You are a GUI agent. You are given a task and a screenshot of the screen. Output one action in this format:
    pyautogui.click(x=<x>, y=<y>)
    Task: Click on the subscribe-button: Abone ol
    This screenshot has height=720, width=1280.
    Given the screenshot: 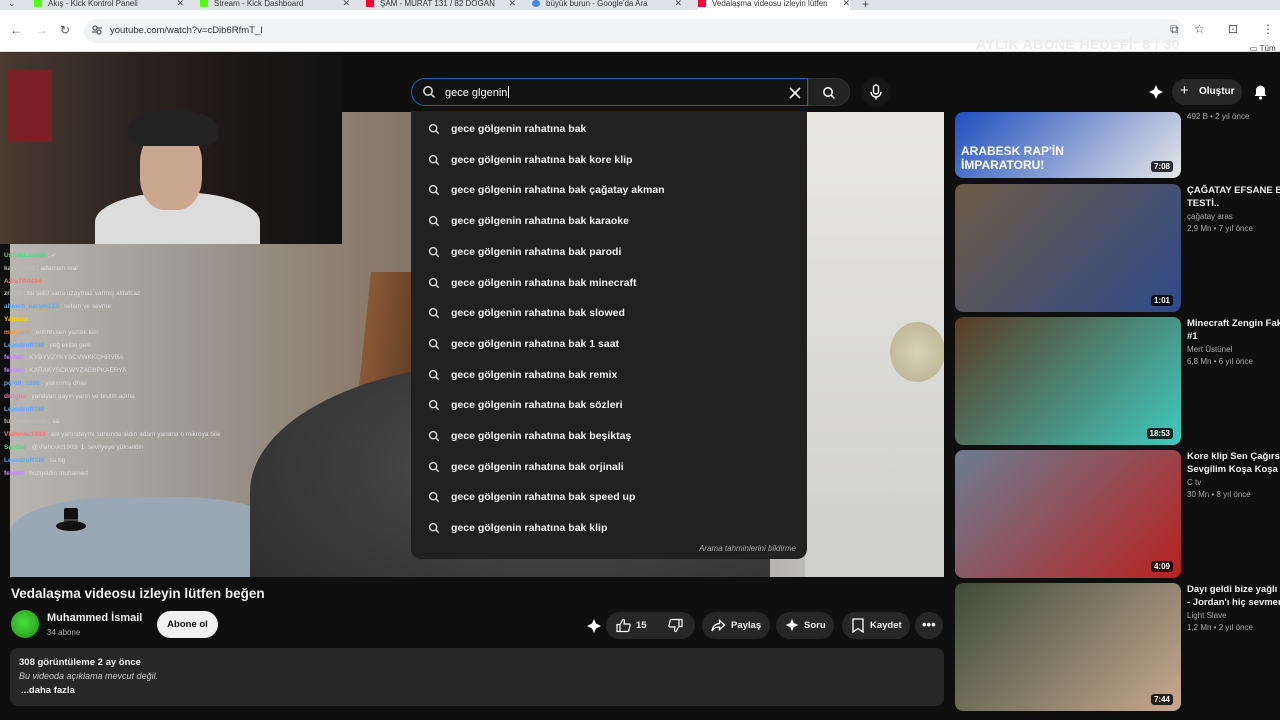 What is the action you would take?
    pyautogui.click(x=187, y=624)
    